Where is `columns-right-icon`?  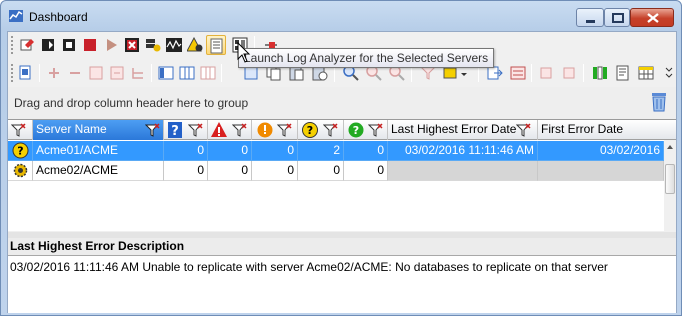
columns-right-icon is located at coordinates (208, 73).